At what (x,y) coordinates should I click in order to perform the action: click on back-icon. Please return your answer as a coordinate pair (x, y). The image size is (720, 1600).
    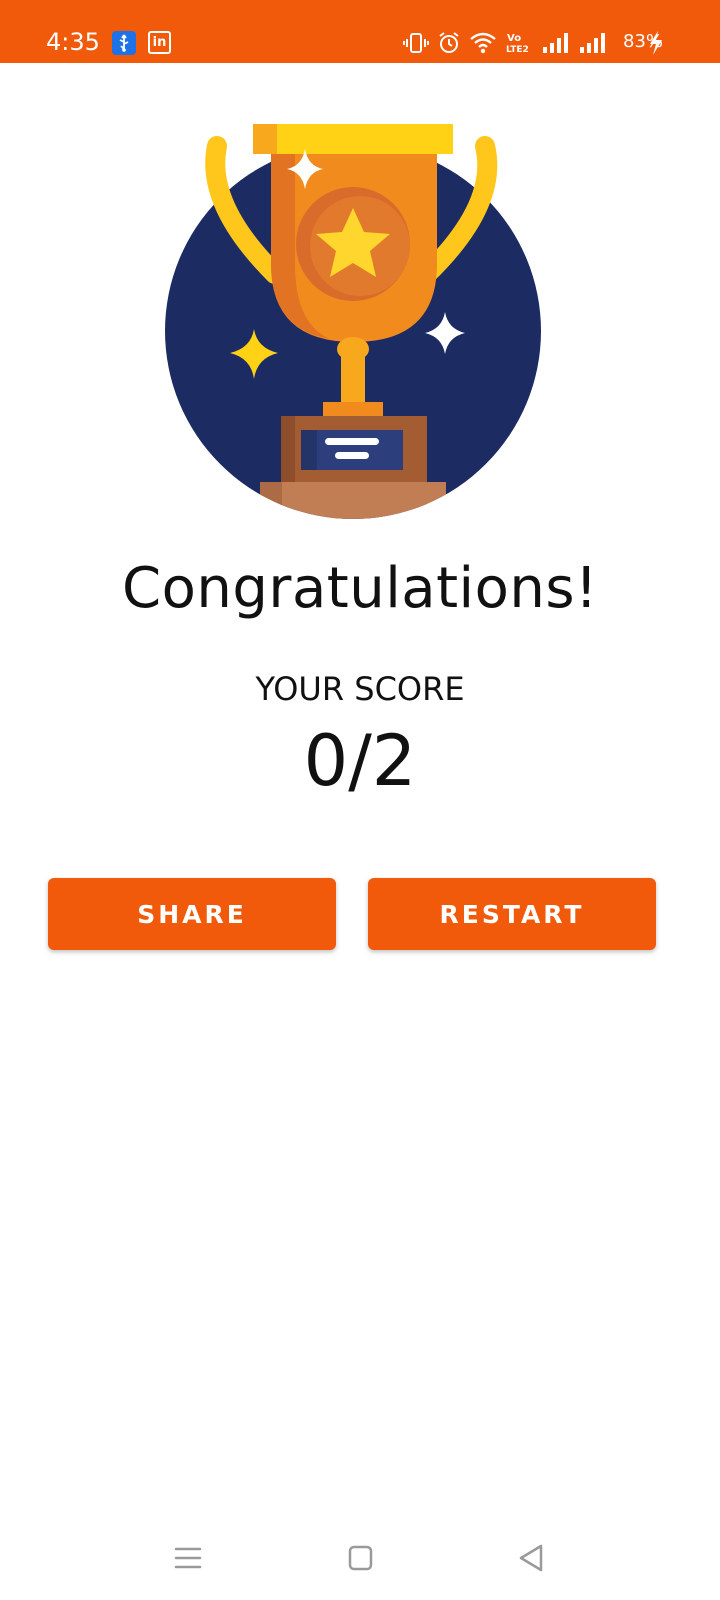
    Looking at the image, I should click on (532, 1558).